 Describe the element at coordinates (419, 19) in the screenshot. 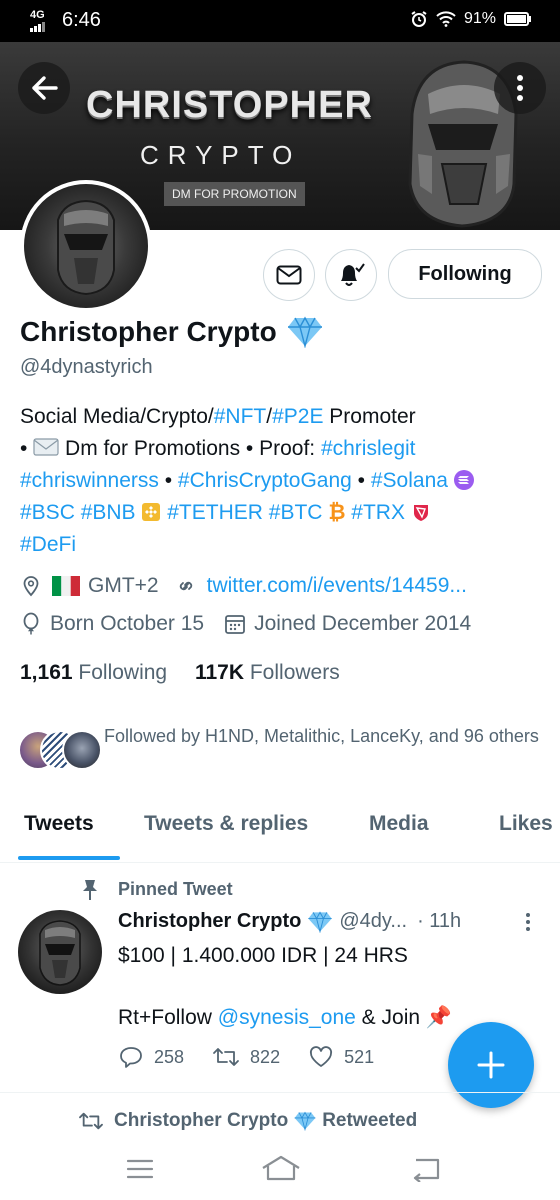

I see `alarm-icon` at that location.